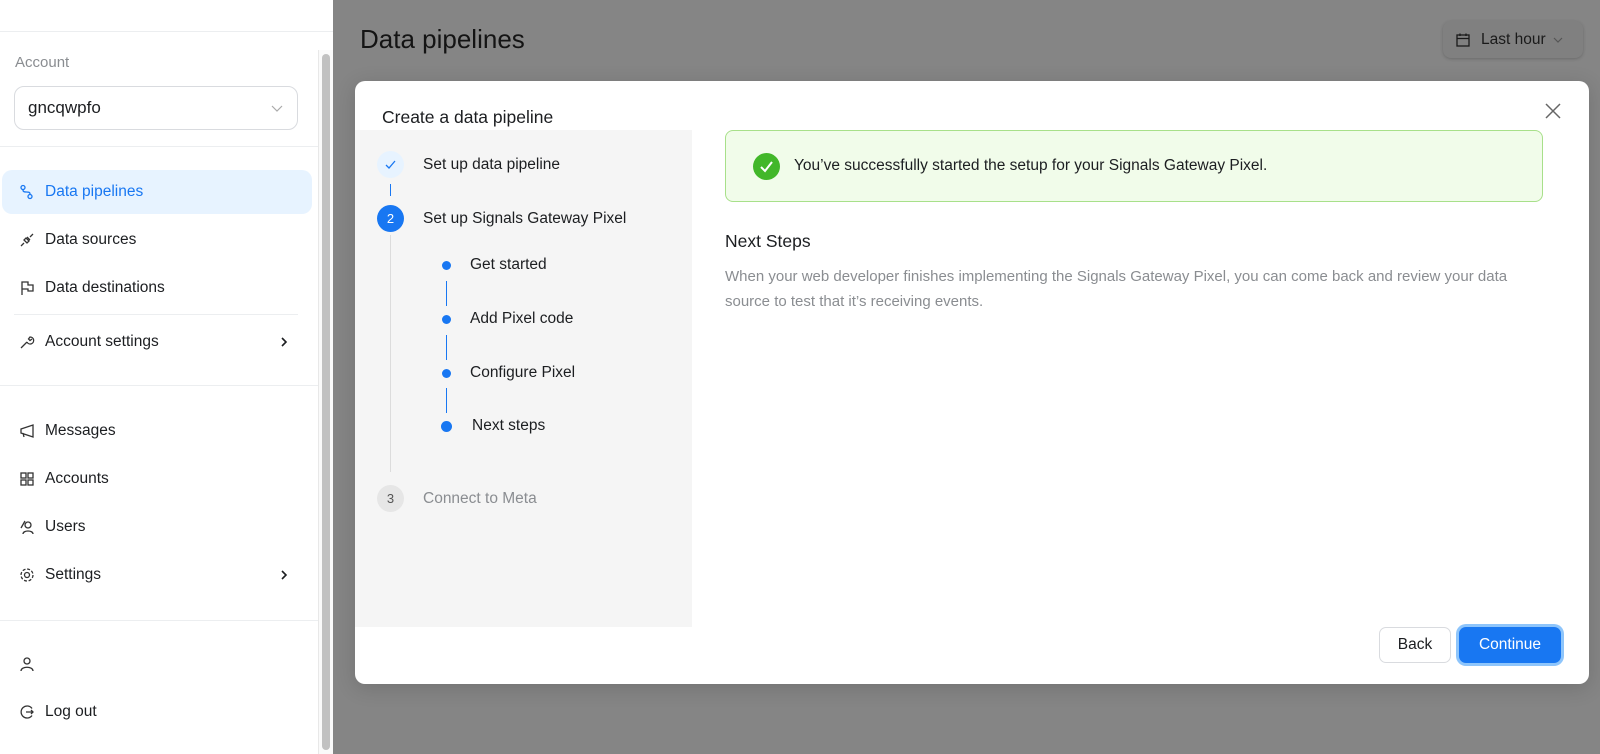 The width and height of the screenshot is (1600, 754). What do you see at coordinates (157, 712) in the screenshot?
I see `sidebar-item-log-out: Log out` at bounding box center [157, 712].